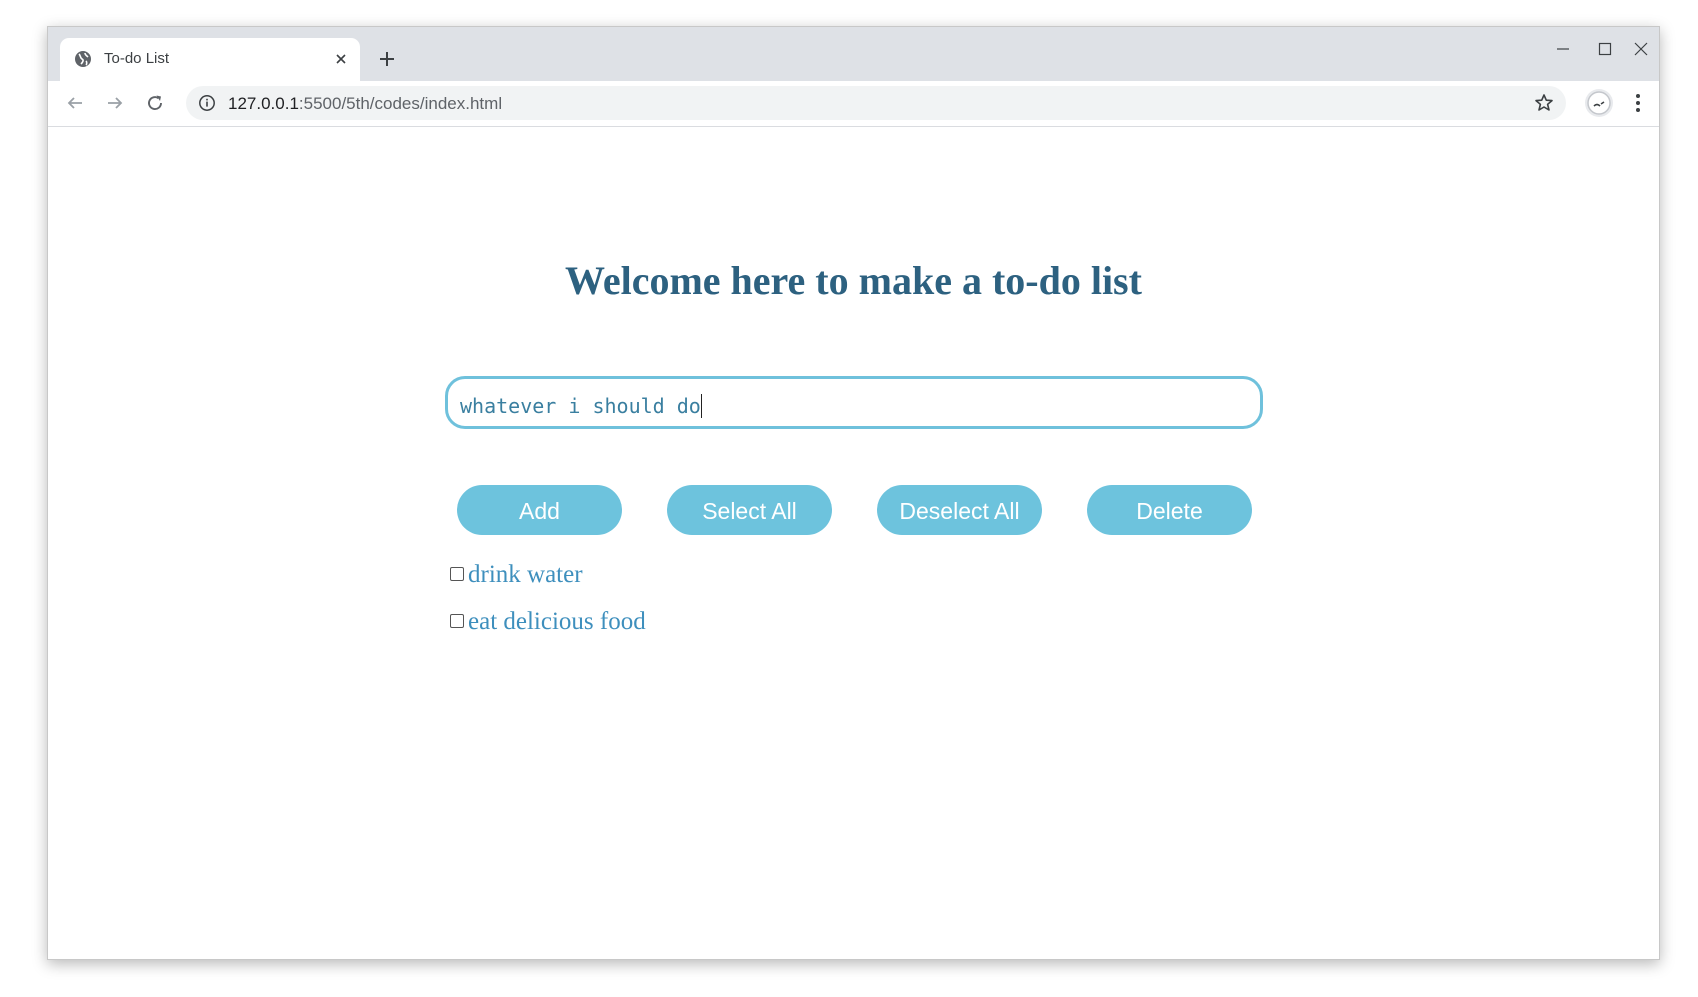 The image size is (1698, 997). Describe the element at coordinates (1563, 49) in the screenshot. I see `minimize-icon` at that location.